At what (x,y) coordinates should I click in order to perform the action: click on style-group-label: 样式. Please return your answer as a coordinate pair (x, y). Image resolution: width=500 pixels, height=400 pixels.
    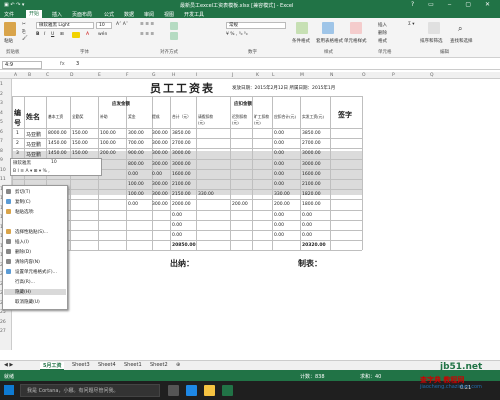
    Looking at the image, I should click on (328, 52).